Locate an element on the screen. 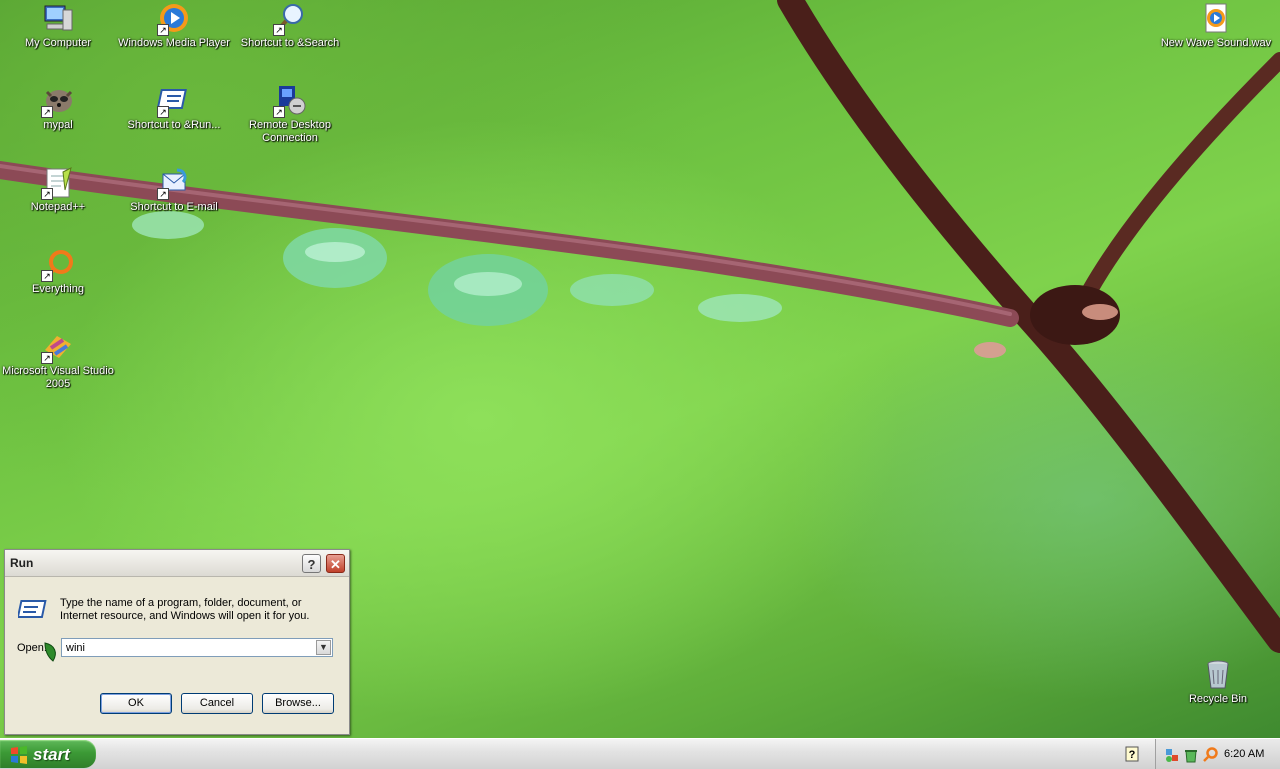  desktop-icon-label: Recycle Bin is located at coordinates (1218, 699).